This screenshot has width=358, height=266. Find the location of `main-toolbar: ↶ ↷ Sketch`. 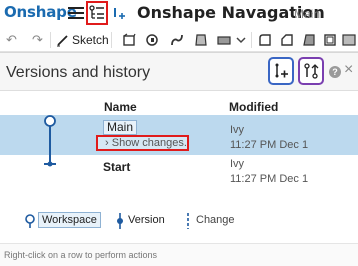

main-toolbar: ↶ ↷ Sketch is located at coordinates (179, 40).